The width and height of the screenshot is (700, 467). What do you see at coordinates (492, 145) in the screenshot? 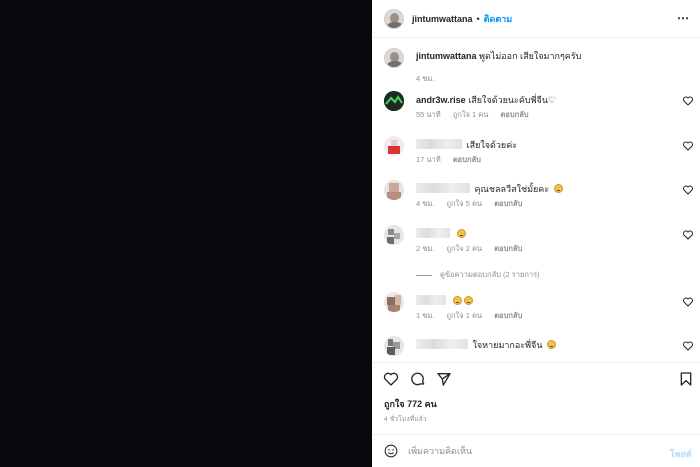
I see `comment-text: เสียใจด้วยค่ะ` at bounding box center [492, 145].